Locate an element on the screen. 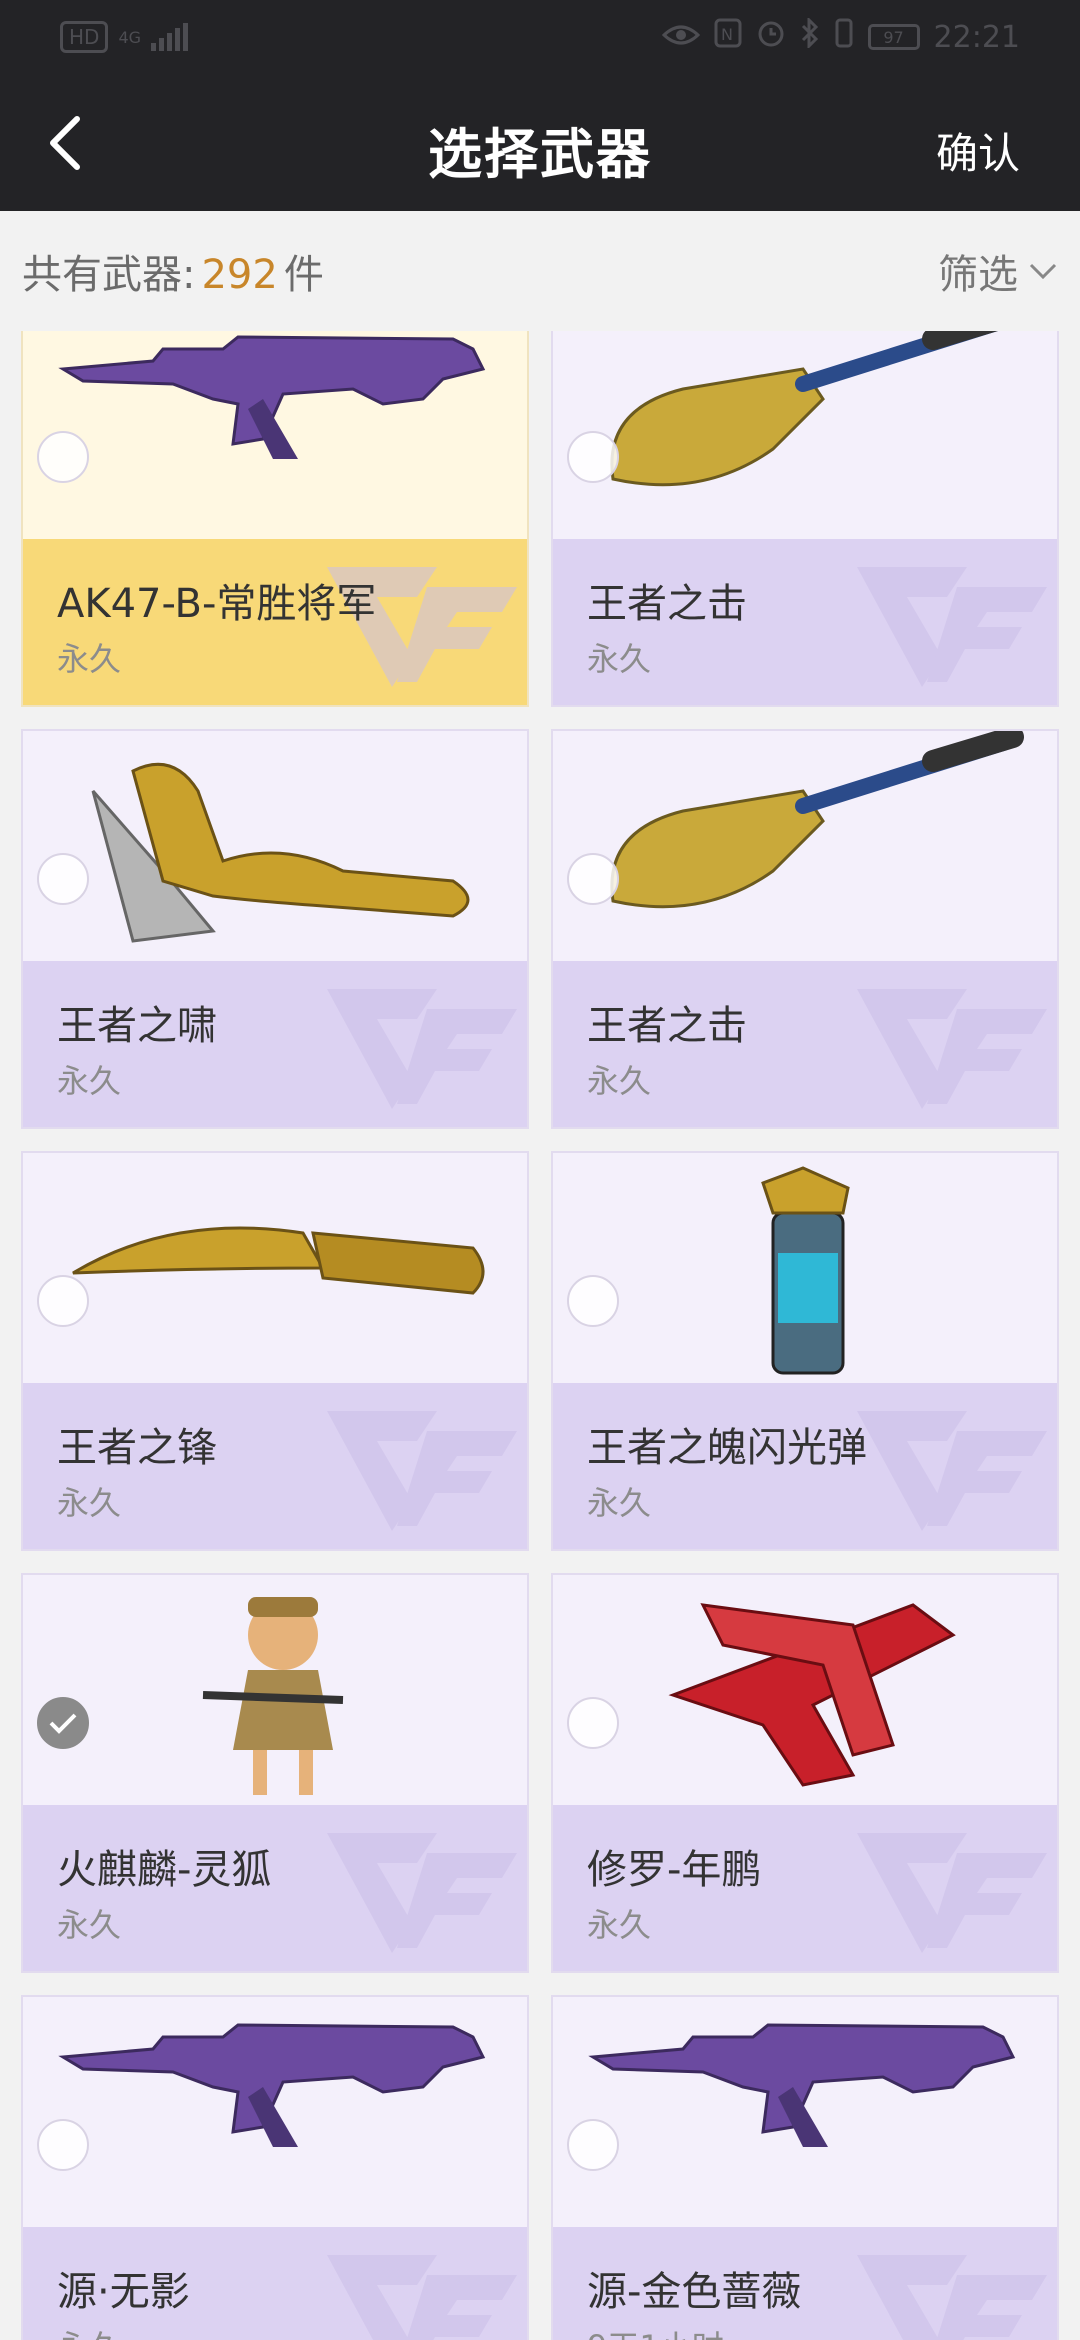  filter-button: 筛选 is located at coordinates (998, 271).